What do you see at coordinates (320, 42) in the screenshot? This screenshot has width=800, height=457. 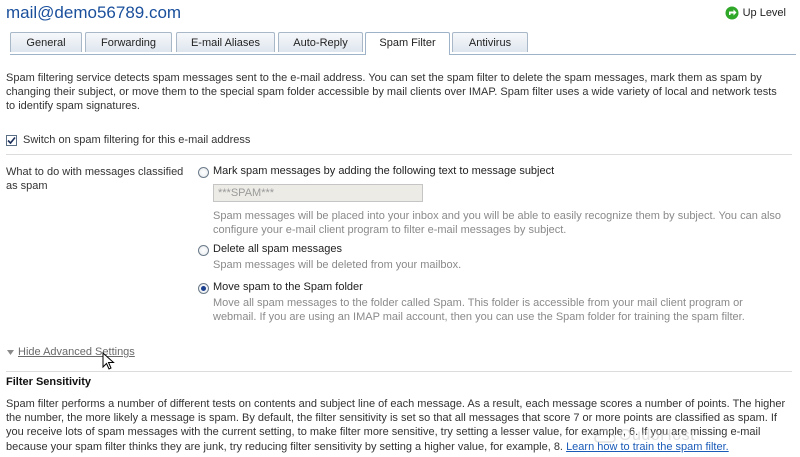 I see `tab-auto-reply: Auto-Reply` at bounding box center [320, 42].